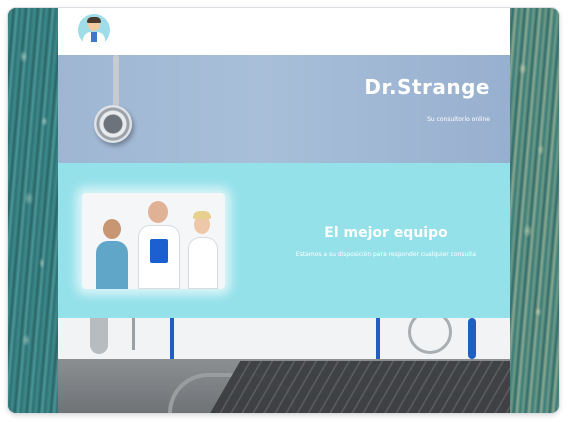  Describe the element at coordinates (94, 37) in the screenshot. I see `logo-shirt` at that location.